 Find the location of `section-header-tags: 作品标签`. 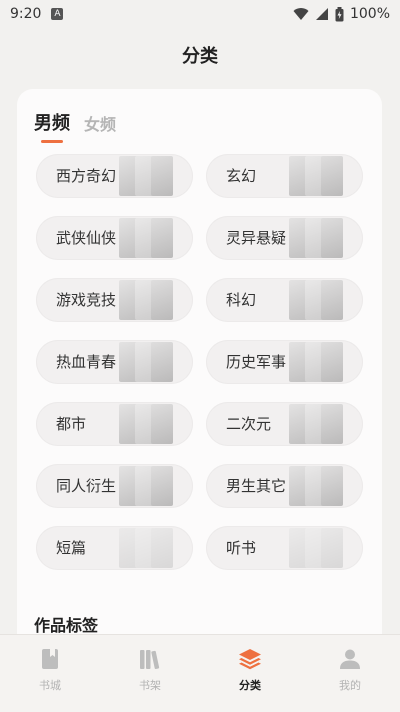

section-header-tags: 作品标签 is located at coordinates (66, 625).